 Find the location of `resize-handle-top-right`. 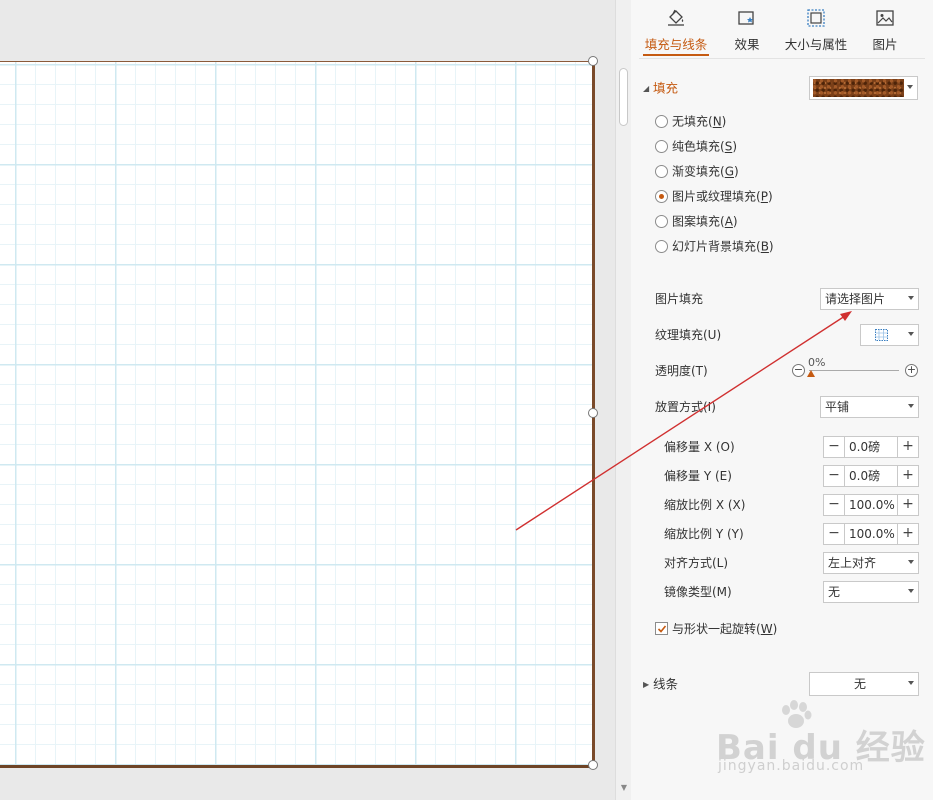

resize-handle-top-right is located at coordinates (593, 61).